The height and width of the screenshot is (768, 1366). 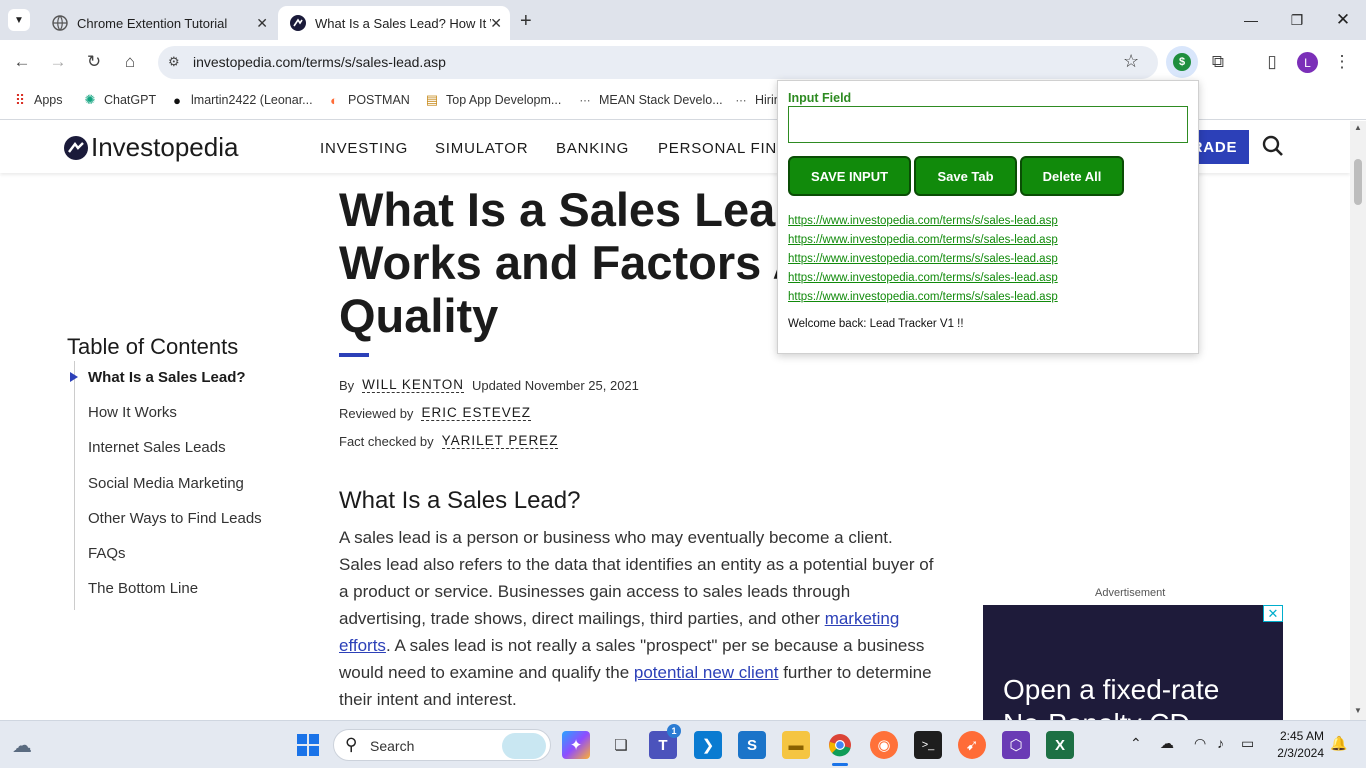 What do you see at coordinates (1251, 20) in the screenshot?
I see `minimize-button: —` at bounding box center [1251, 20].